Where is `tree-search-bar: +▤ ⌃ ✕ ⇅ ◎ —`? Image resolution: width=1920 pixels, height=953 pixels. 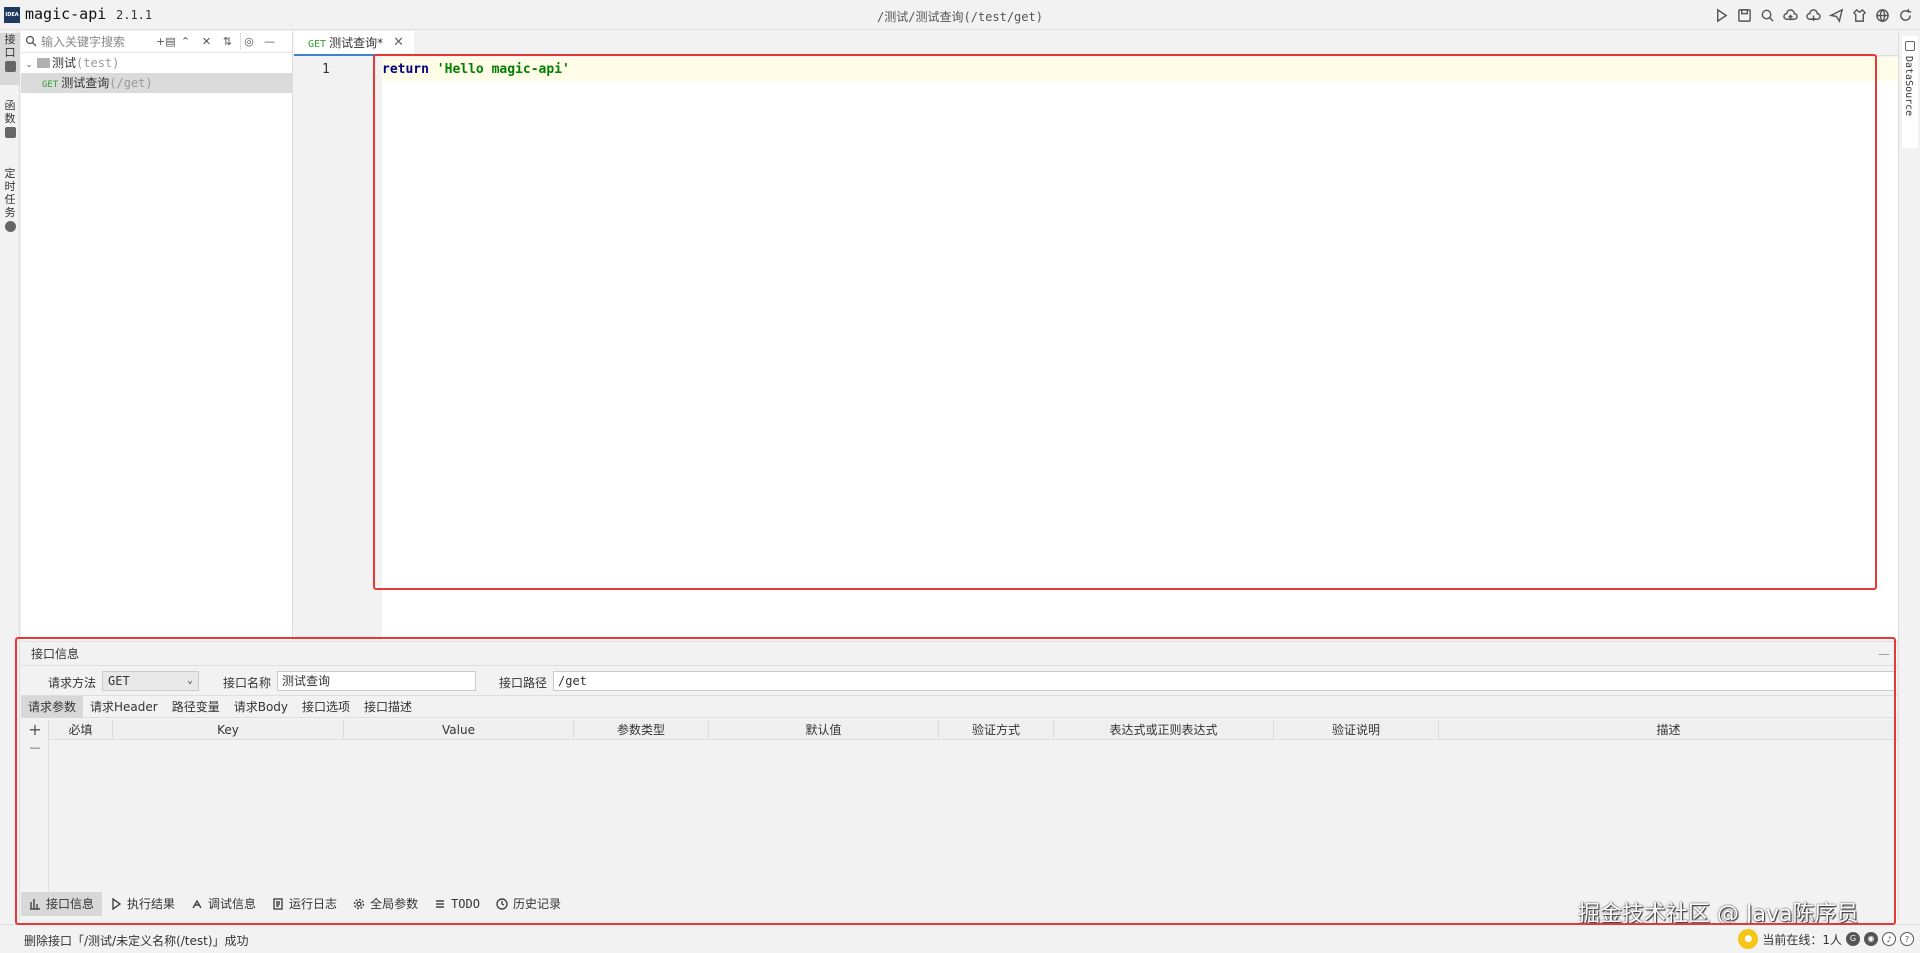
tree-search-bar: +▤ ⌃ ✕ ⇅ ◎ — is located at coordinates (156, 42).